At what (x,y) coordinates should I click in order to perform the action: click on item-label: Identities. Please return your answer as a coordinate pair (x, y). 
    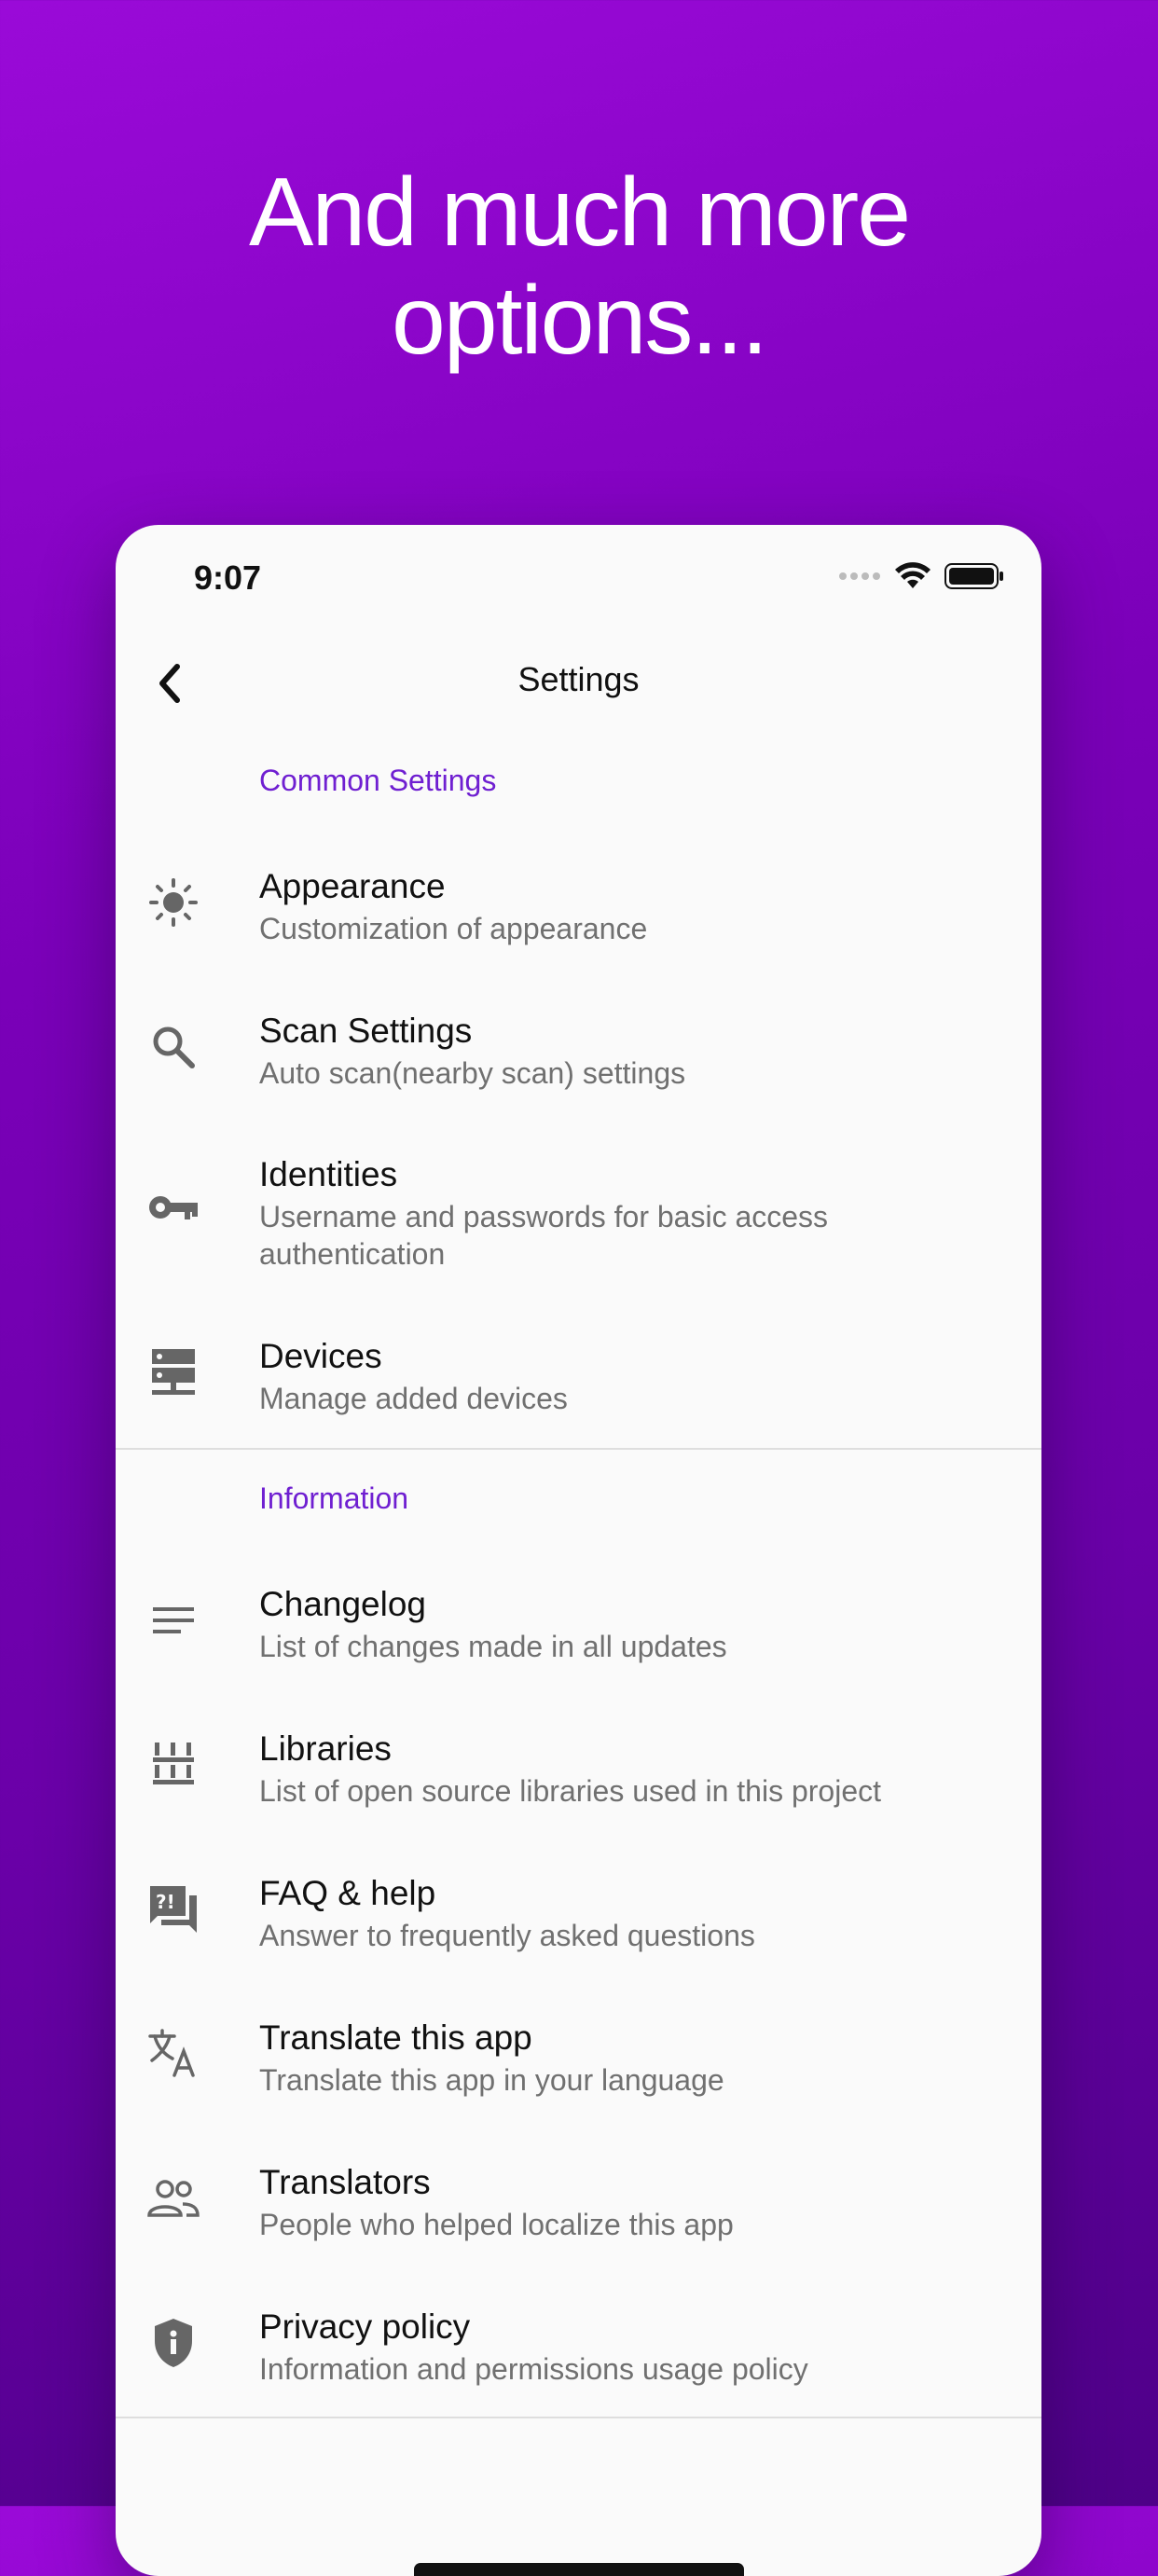
    Looking at the image, I should click on (328, 1174).